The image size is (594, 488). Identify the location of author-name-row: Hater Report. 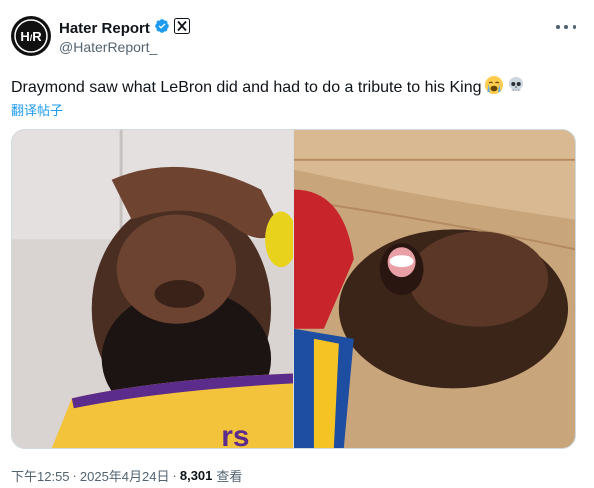
(124, 28).